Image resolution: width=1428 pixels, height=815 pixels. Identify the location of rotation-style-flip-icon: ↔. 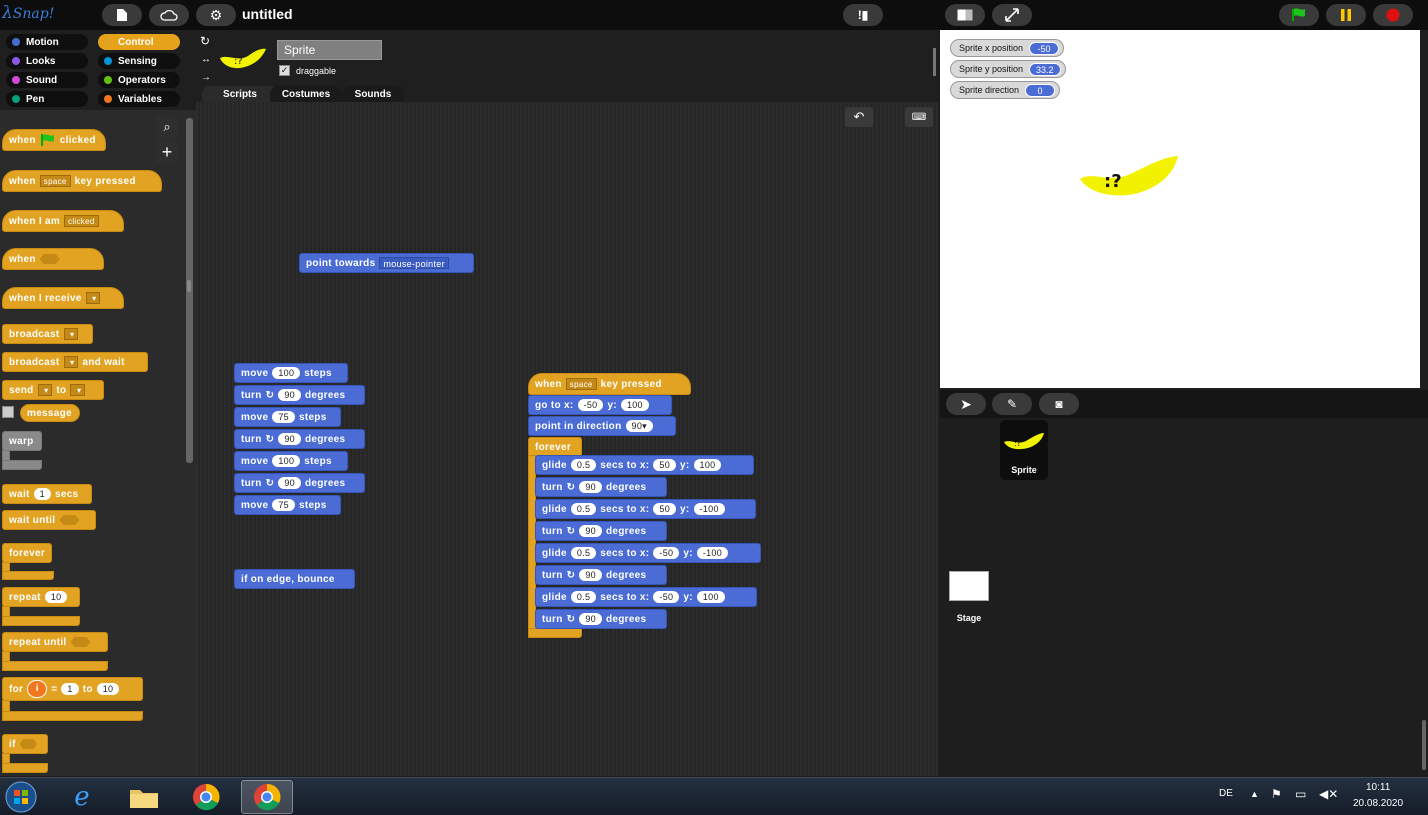
(206, 59).